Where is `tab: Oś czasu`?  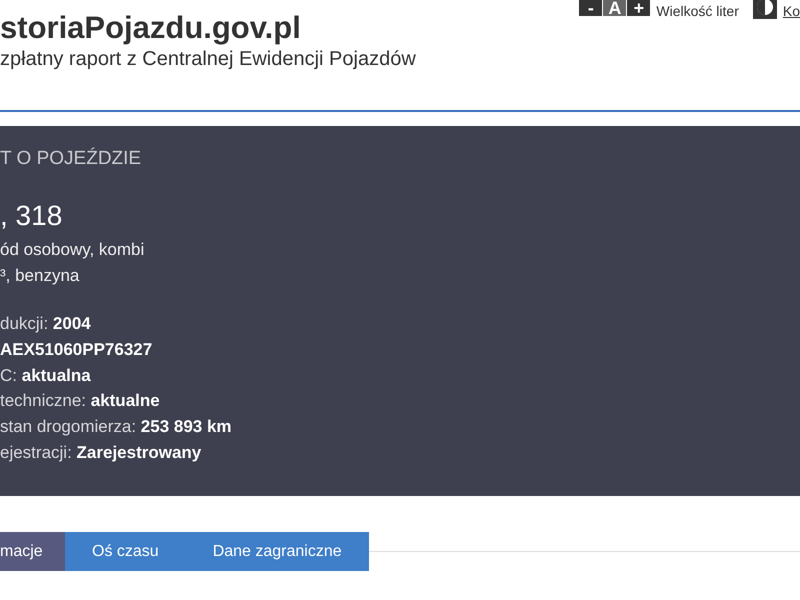 tab: Oś czasu is located at coordinates (125, 551).